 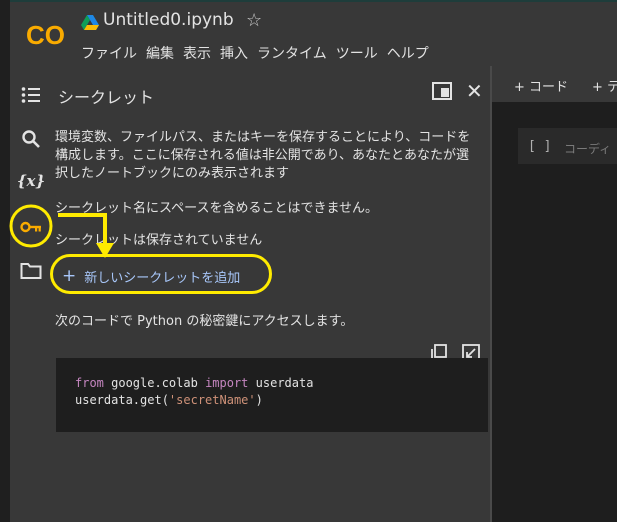 What do you see at coordinates (30, 294) in the screenshot?
I see `sidebar-rail: {x}` at bounding box center [30, 294].